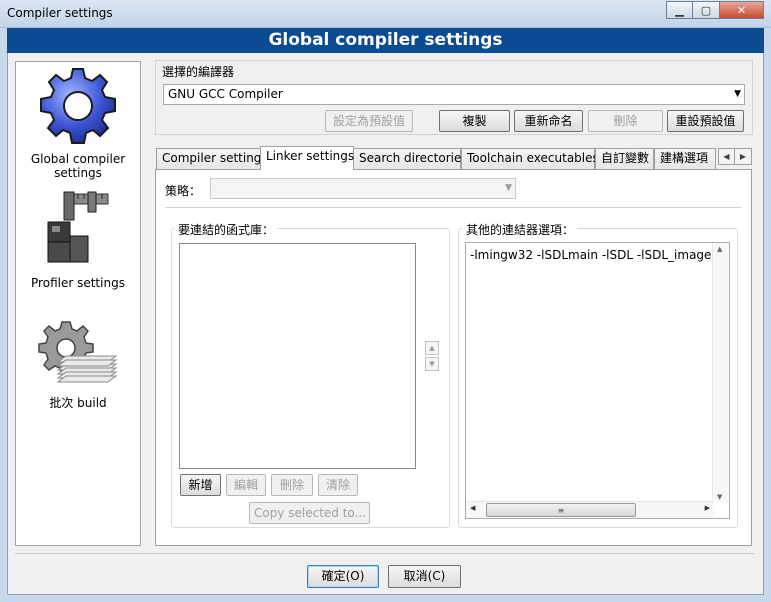 This screenshot has height=602, width=771. What do you see at coordinates (720, 497) in the screenshot?
I see `scroll-down-icon: ▼` at bounding box center [720, 497].